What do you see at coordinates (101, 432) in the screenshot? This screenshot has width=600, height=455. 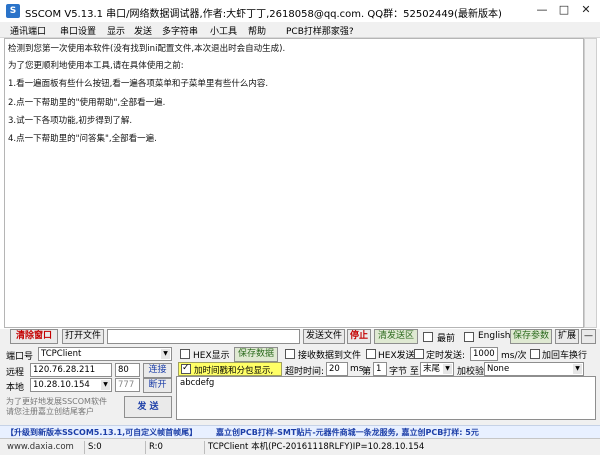 I see `upgrade-link: 【升级到新版本SSCOM5.13.1,可自定义帧首帧尾】` at bounding box center [101, 432].